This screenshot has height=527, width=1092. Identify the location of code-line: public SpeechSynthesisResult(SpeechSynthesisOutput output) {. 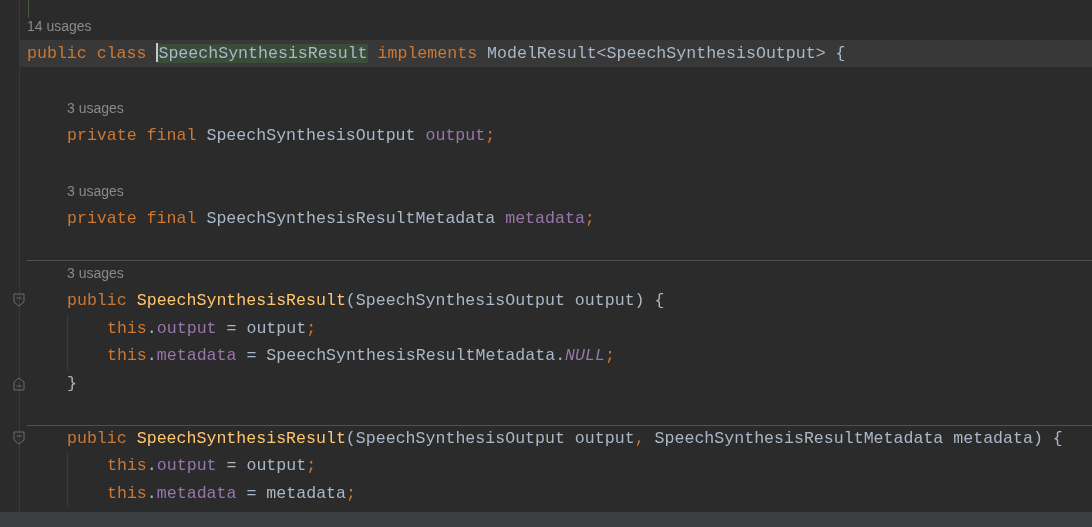
(366, 301).